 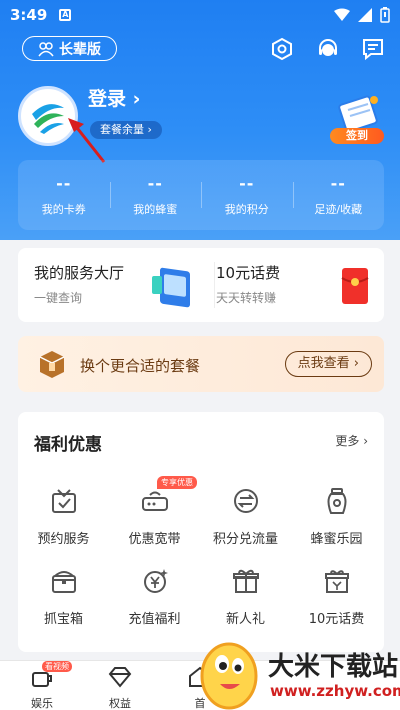 What do you see at coordinates (80, 49) in the screenshot?
I see `elder-mode-label: 长辈版` at bounding box center [80, 49].